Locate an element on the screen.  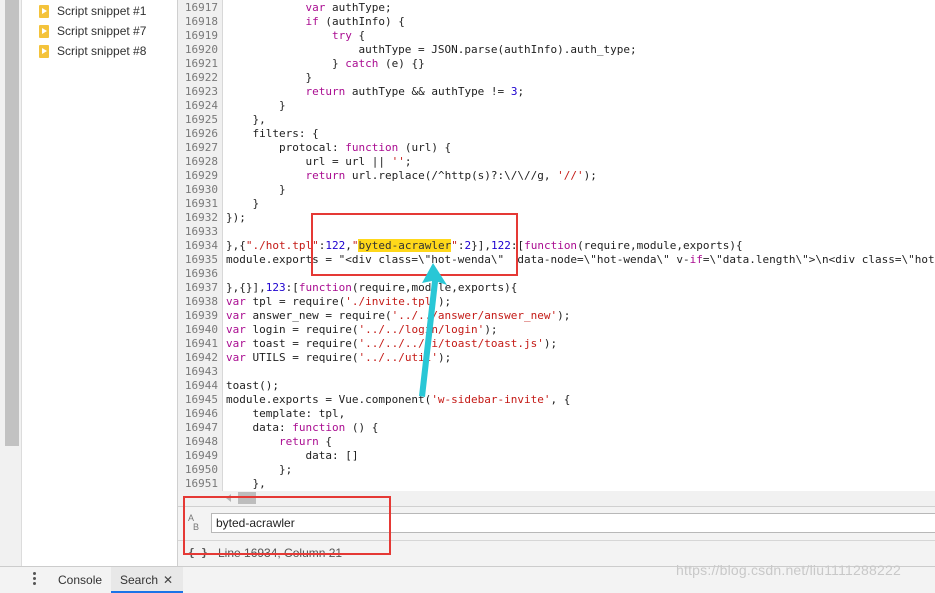
annotation-arrow is located at coordinates (433, 330).